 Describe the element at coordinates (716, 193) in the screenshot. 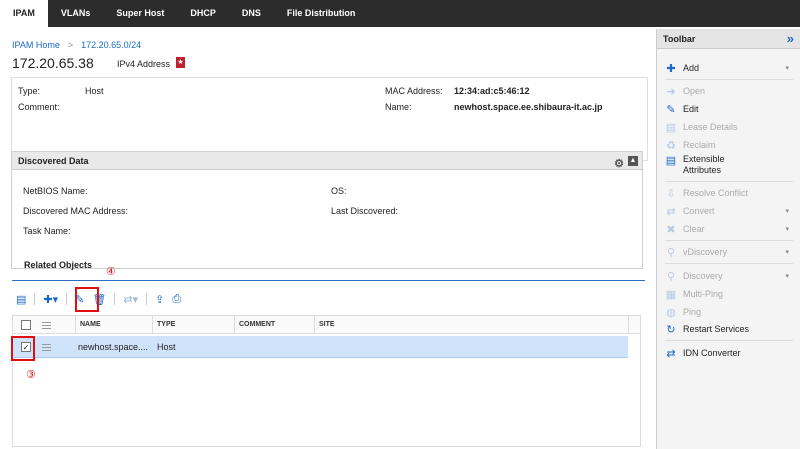

I see `toolbar-resolve-label: Resolve Conflict` at that location.